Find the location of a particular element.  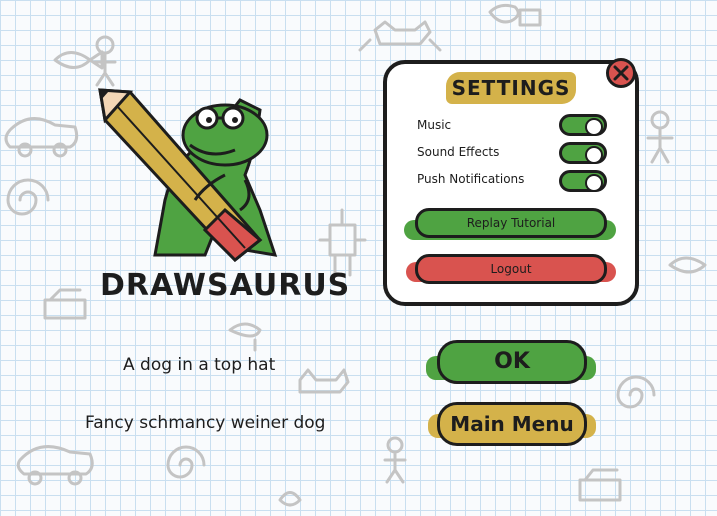

close-x-icon is located at coordinates (621, 73).